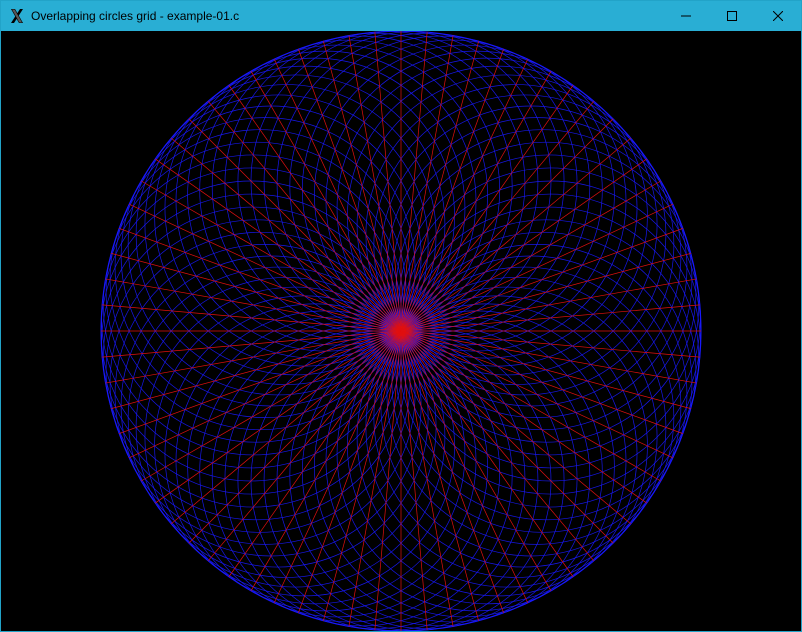 The width and height of the screenshot is (802, 632). Describe the element at coordinates (401, 16) in the screenshot. I see `title-bar: Overlapping circles grid - example-01.c` at that location.